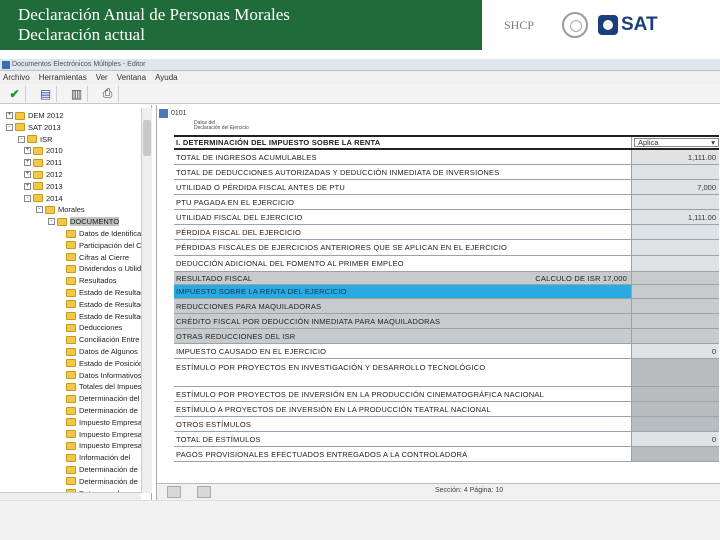  Describe the element at coordinates (71, 210) in the screenshot. I see `tree-node-label: Morales` at that location.